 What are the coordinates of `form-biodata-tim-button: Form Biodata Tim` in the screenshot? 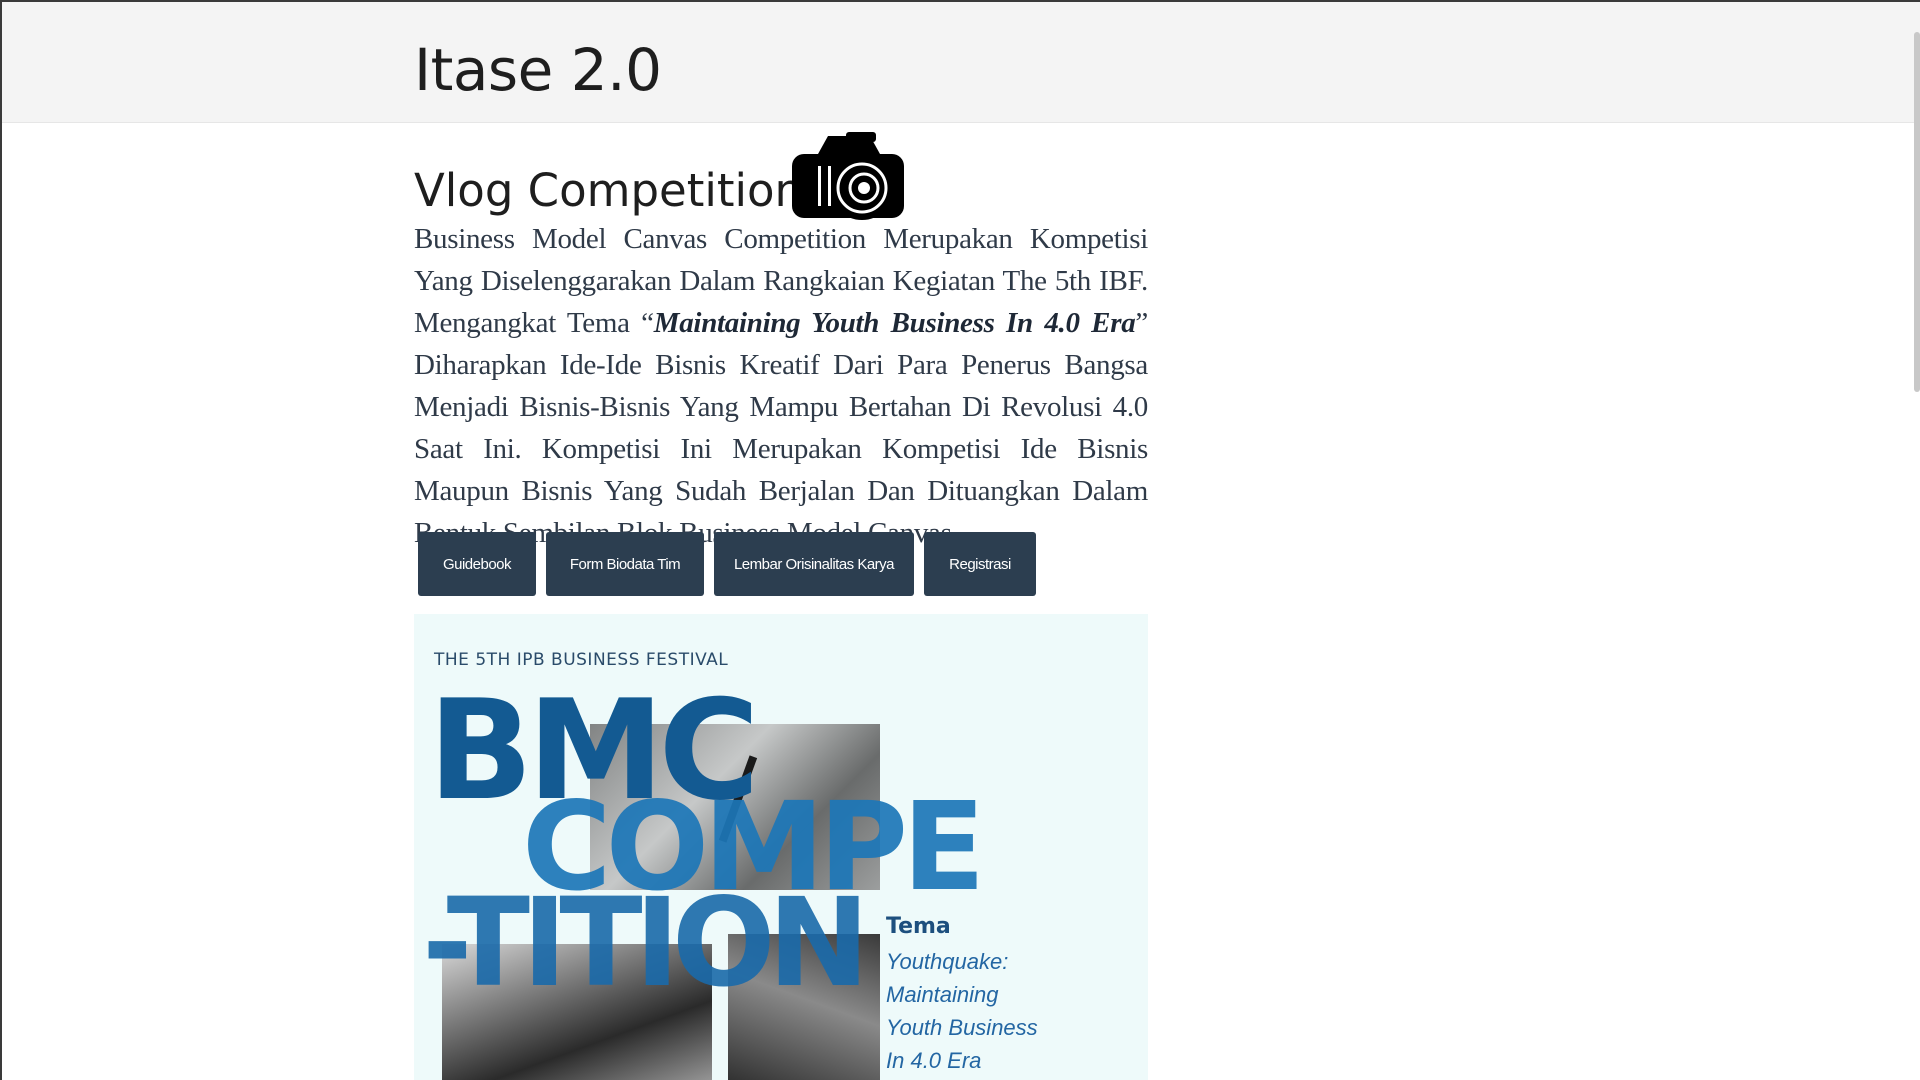 It's located at (625, 564).